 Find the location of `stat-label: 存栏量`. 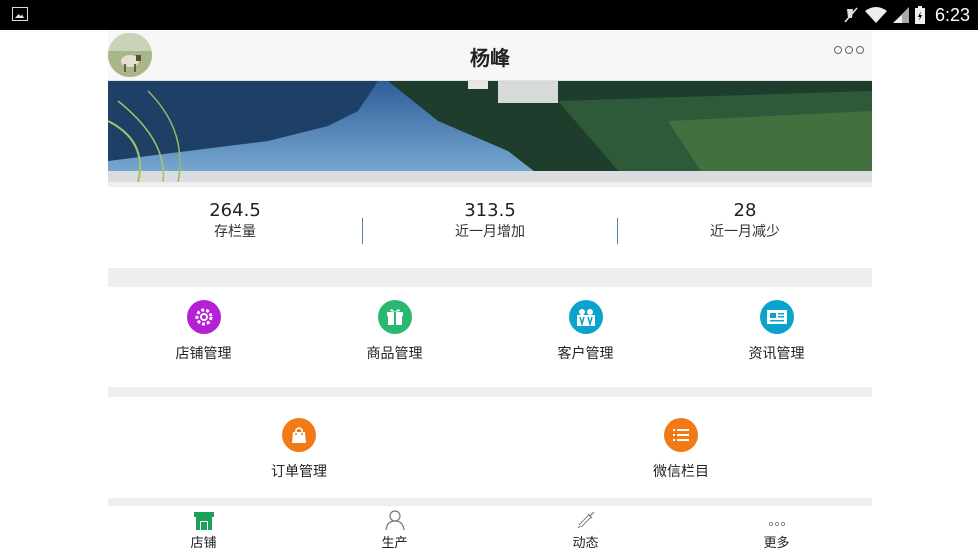

stat-label: 存栏量 is located at coordinates (235, 232).